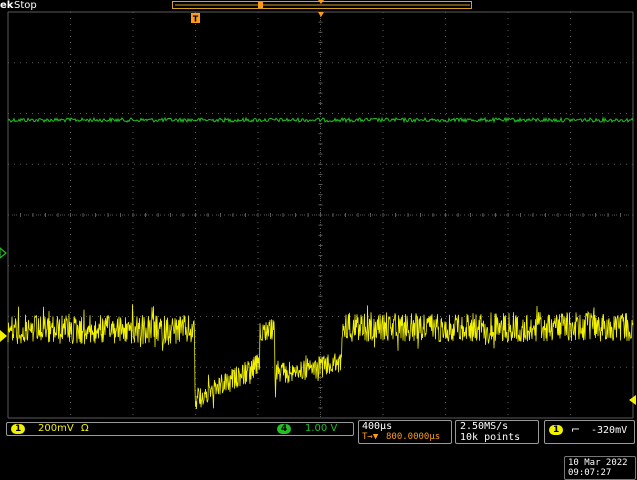 This screenshot has width=637, height=480. Describe the element at coordinates (589, 432) in the screenshot. I see `trigger-panel: 1 ⌐ -320mV` at that location.